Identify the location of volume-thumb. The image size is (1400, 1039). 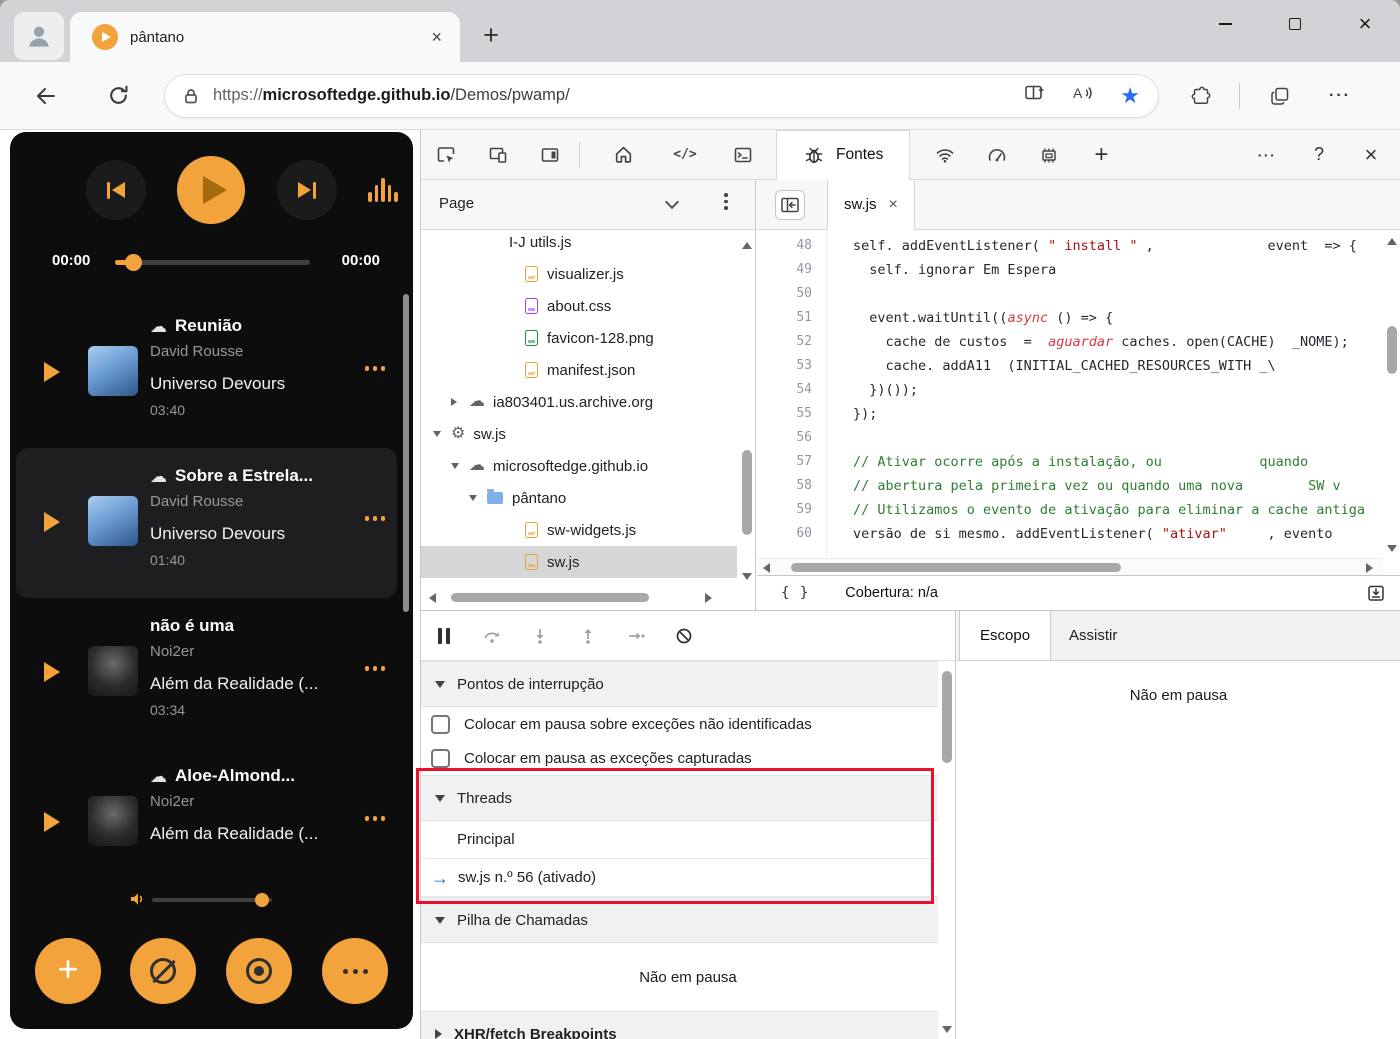
(262, 900).